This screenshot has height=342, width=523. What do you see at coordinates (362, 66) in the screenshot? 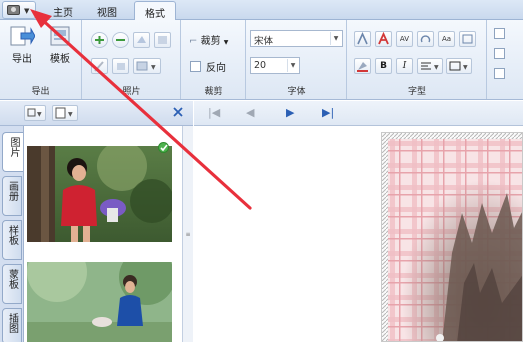
I see `highlight-icon` at bounding box center [362, 66].